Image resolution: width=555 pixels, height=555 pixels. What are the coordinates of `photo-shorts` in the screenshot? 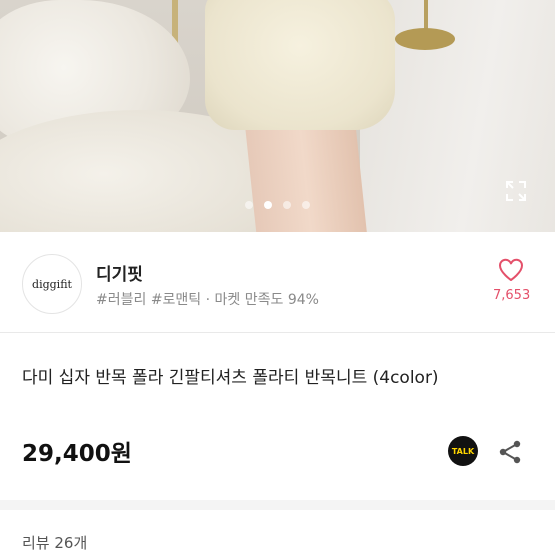 It's located at (300, 65).